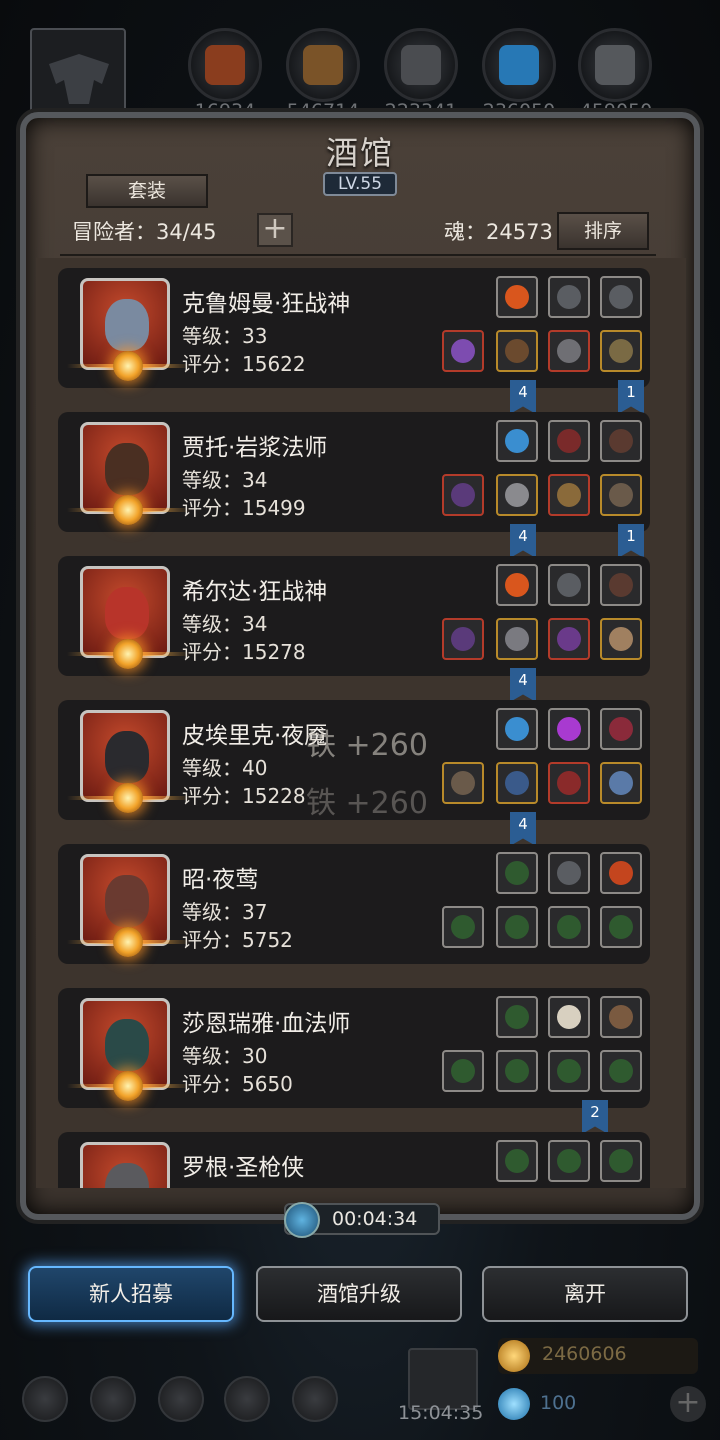 This screenshot has width=720, height=1440. I want to click on stone-icon, so click(421, 65).